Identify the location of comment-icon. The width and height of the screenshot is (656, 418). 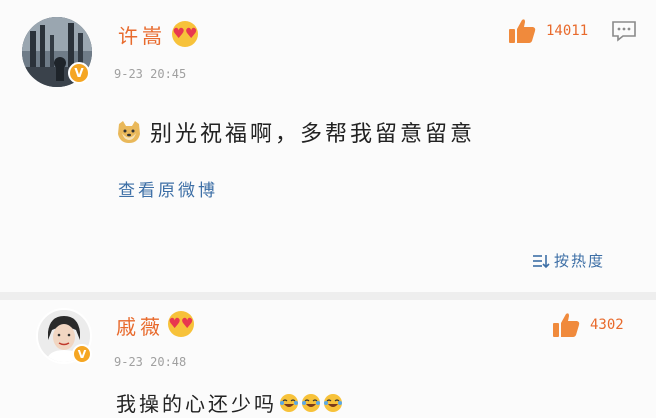
(624, 31).